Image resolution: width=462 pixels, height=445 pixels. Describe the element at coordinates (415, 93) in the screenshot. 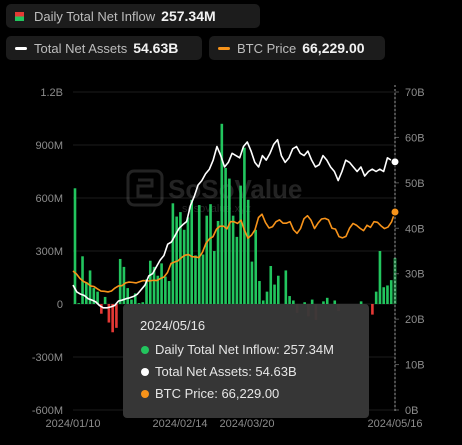

I see `right-tick-label: 70B` at that location.